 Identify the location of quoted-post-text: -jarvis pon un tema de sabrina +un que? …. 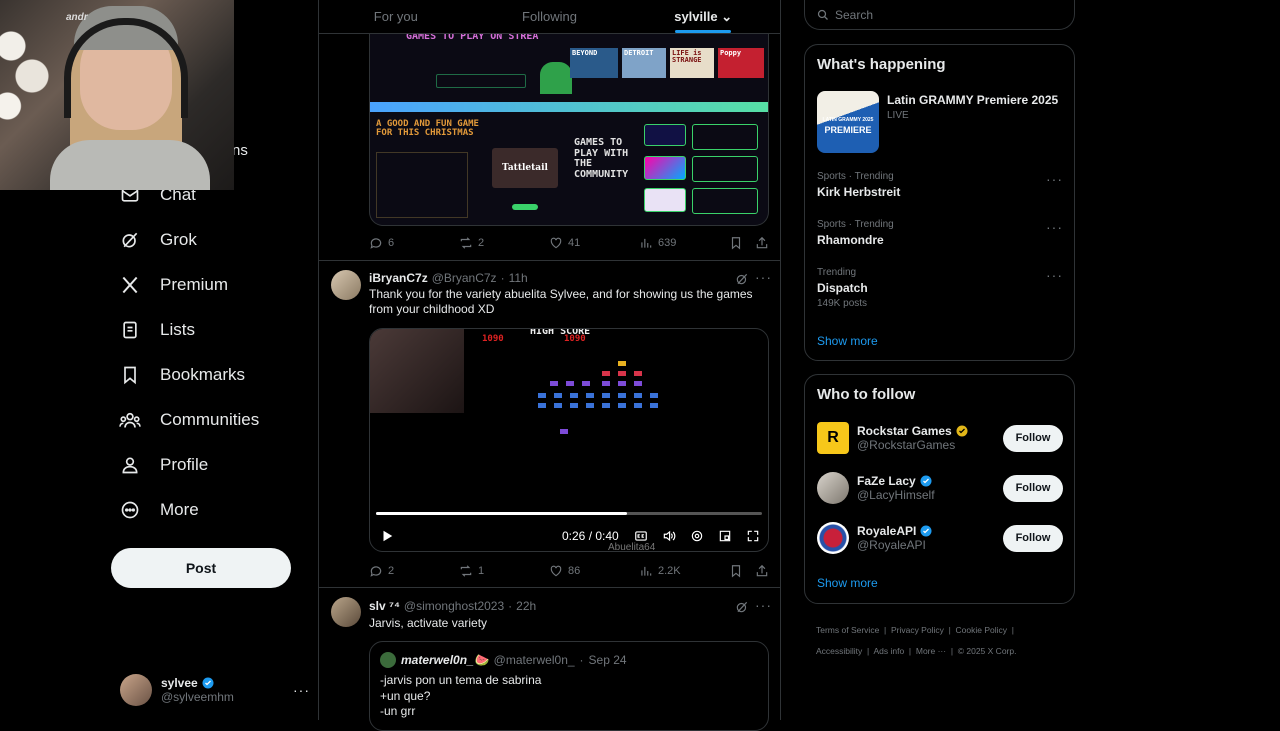
(461, 695).